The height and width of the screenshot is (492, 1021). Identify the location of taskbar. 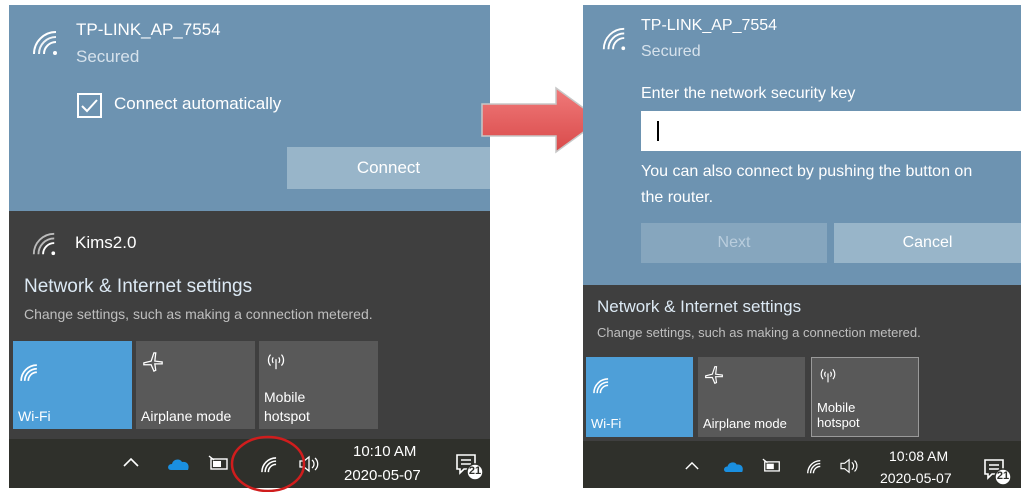
(802, 464).